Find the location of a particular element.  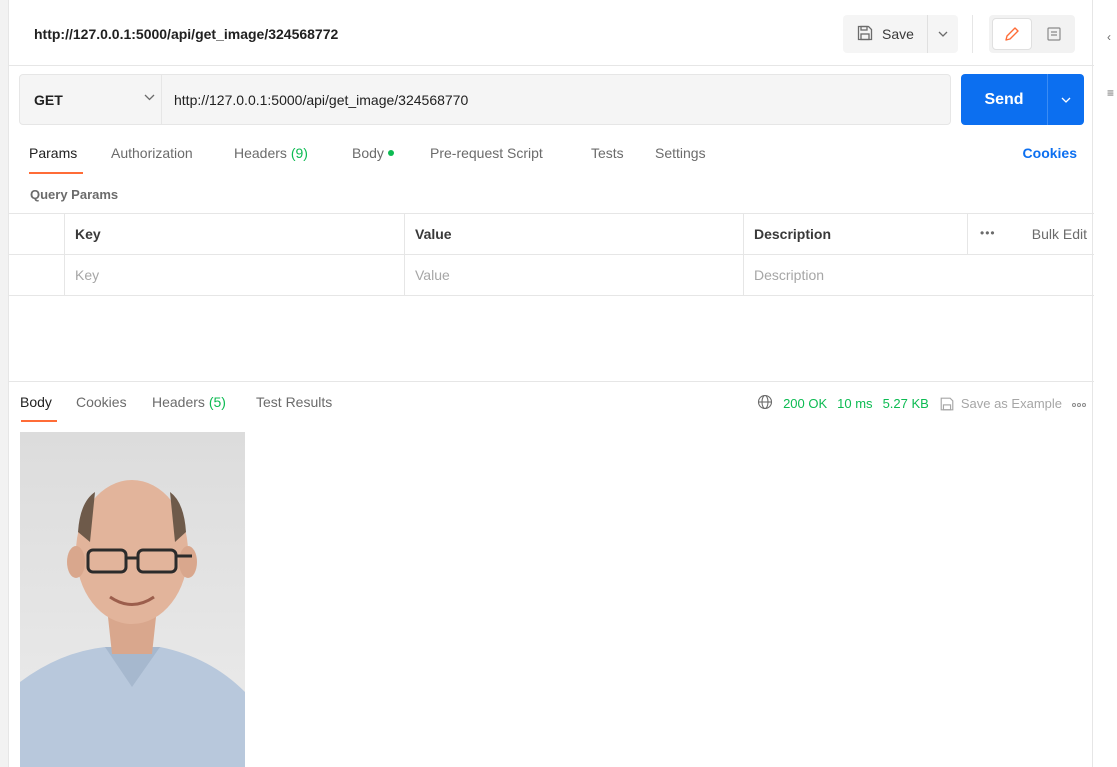

tab-response-cookies: Cookies is located at coordinates (101, 402).